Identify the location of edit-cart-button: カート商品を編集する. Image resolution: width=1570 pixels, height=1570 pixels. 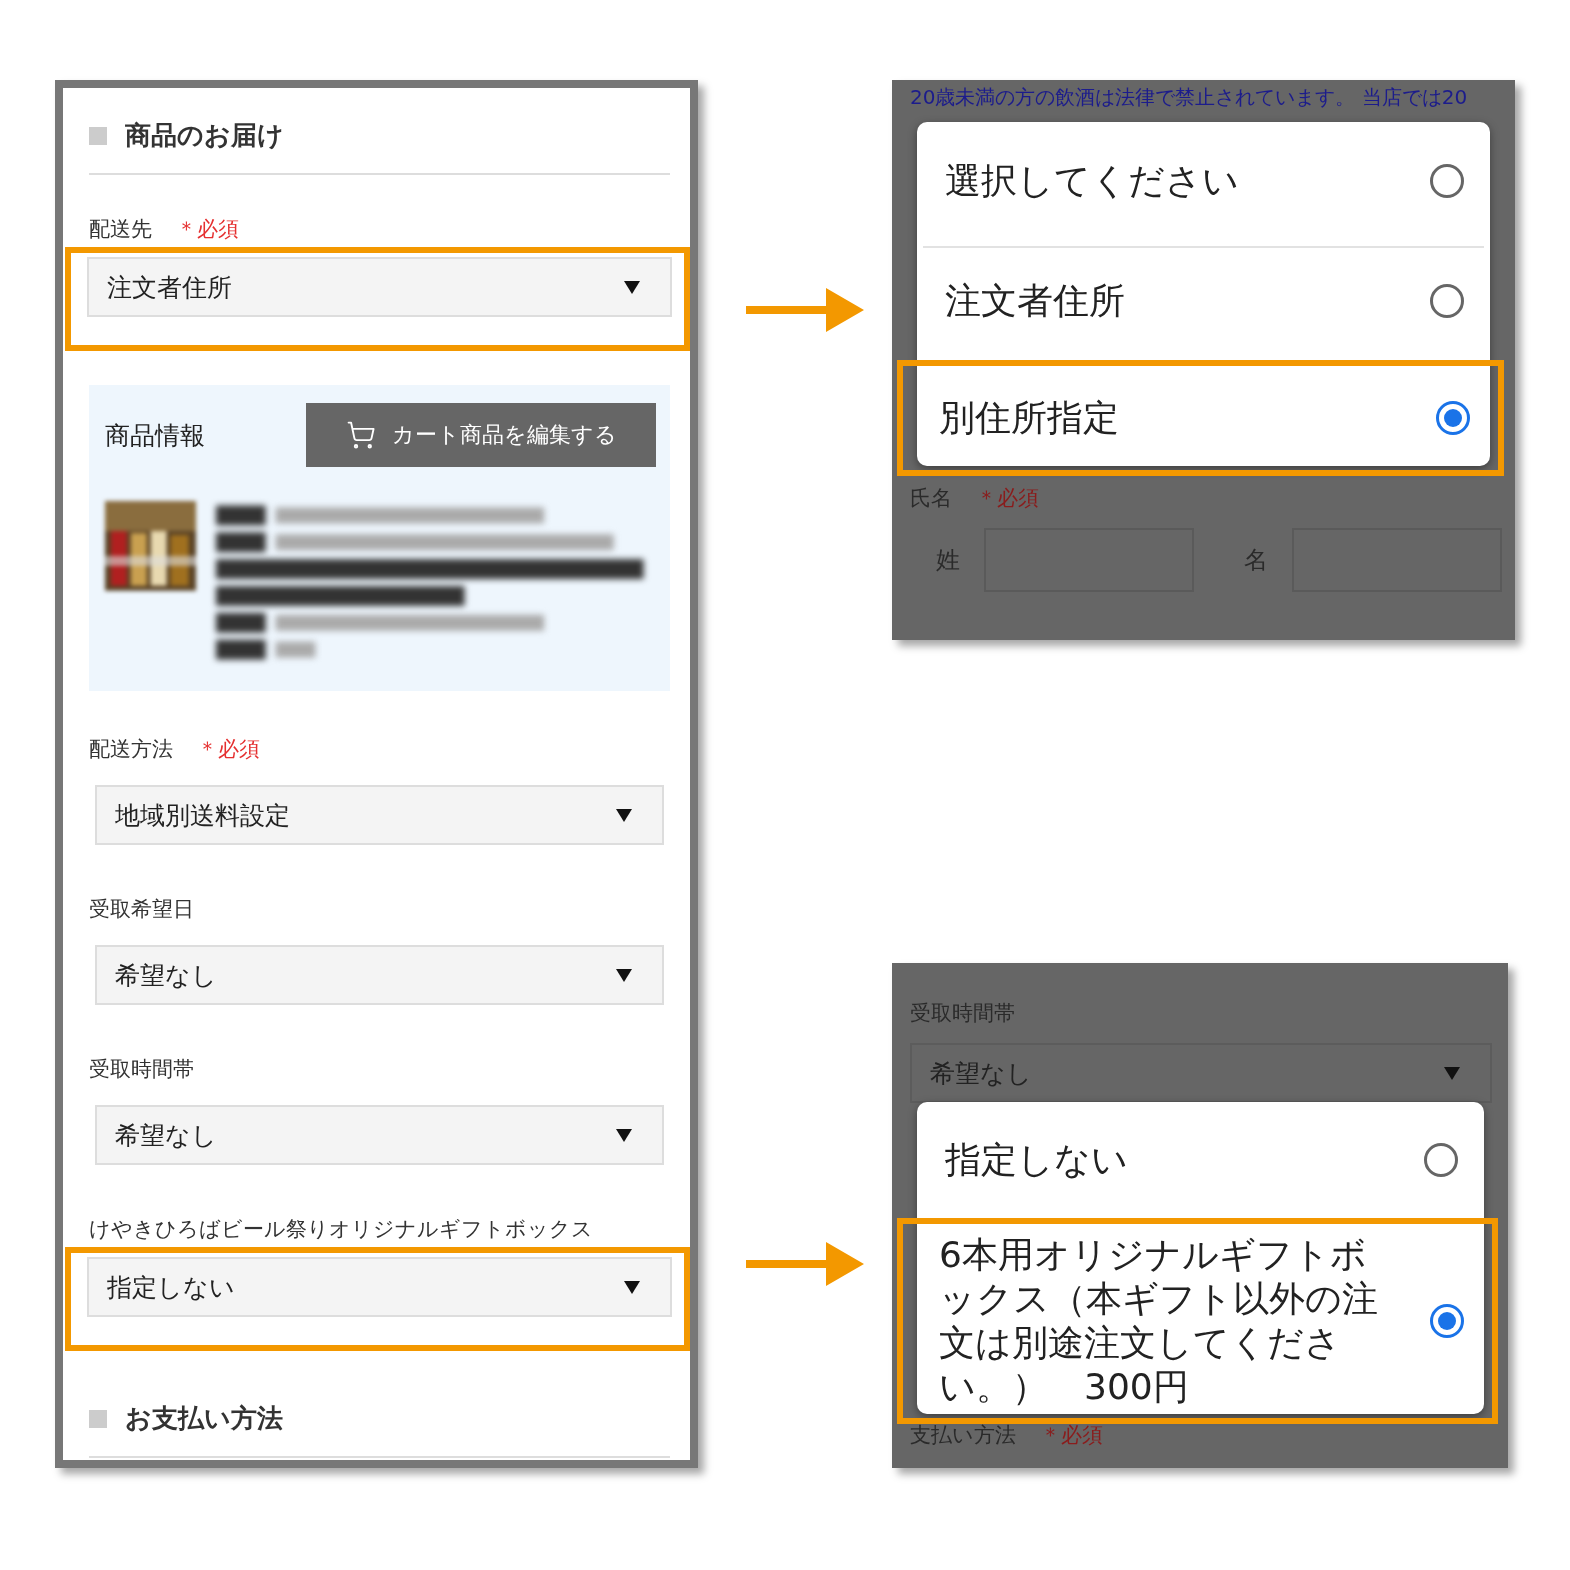
(481, 435).